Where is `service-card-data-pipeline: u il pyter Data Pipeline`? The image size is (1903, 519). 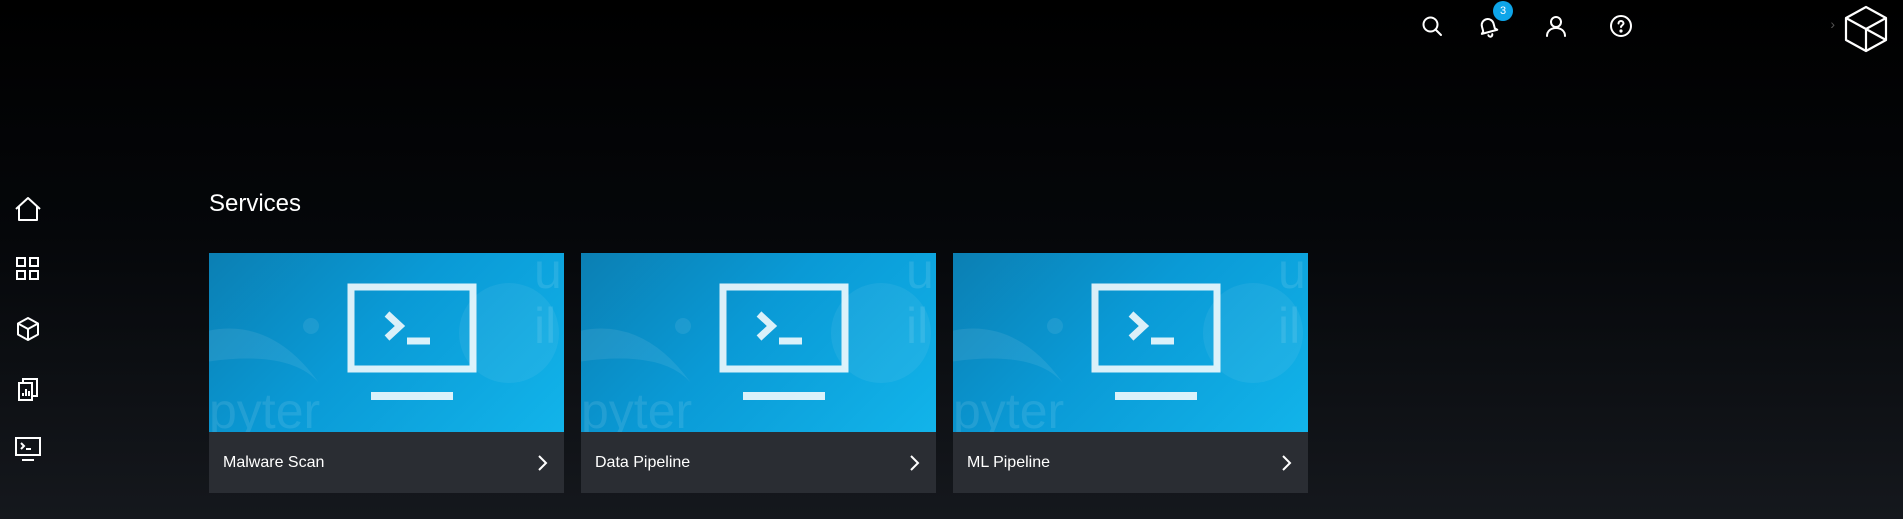
service-card-data-pipeline: u il pyter Data Pipeline is located at coordinates (758, 373).